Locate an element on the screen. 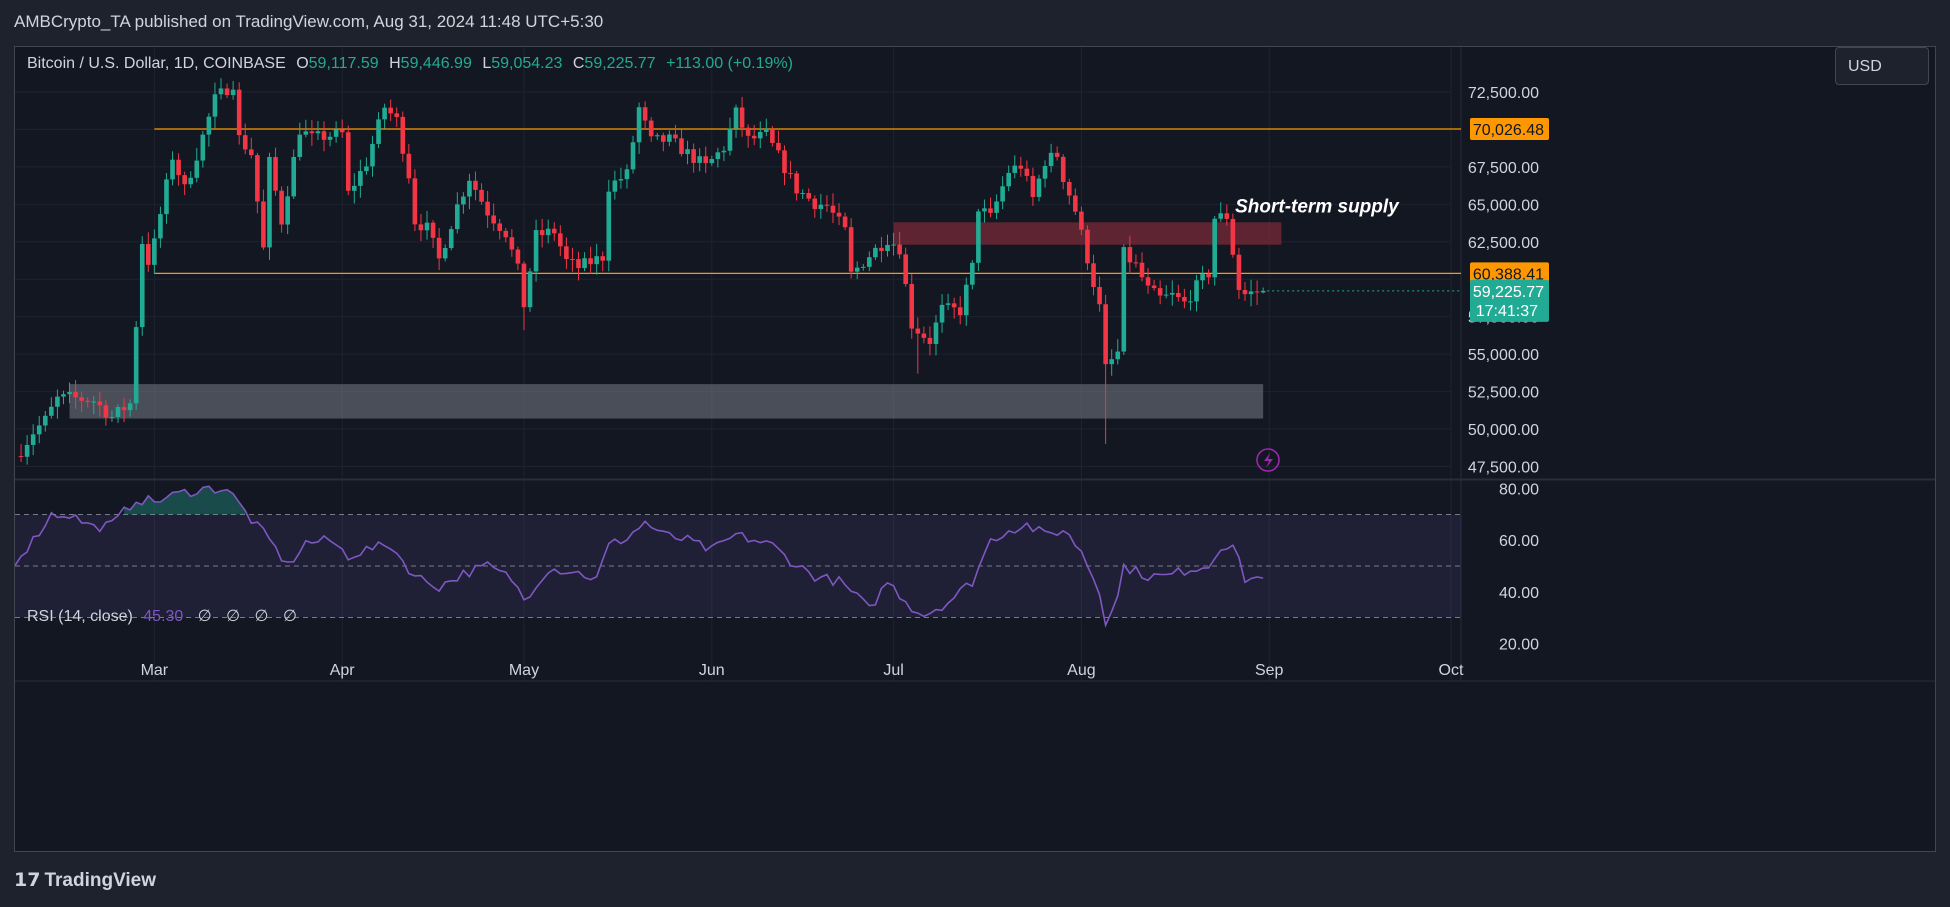 The height and width of the screenshot is (907, 1950). price-tick-9: 50,000.00 is located at coordinates (1503, 430).